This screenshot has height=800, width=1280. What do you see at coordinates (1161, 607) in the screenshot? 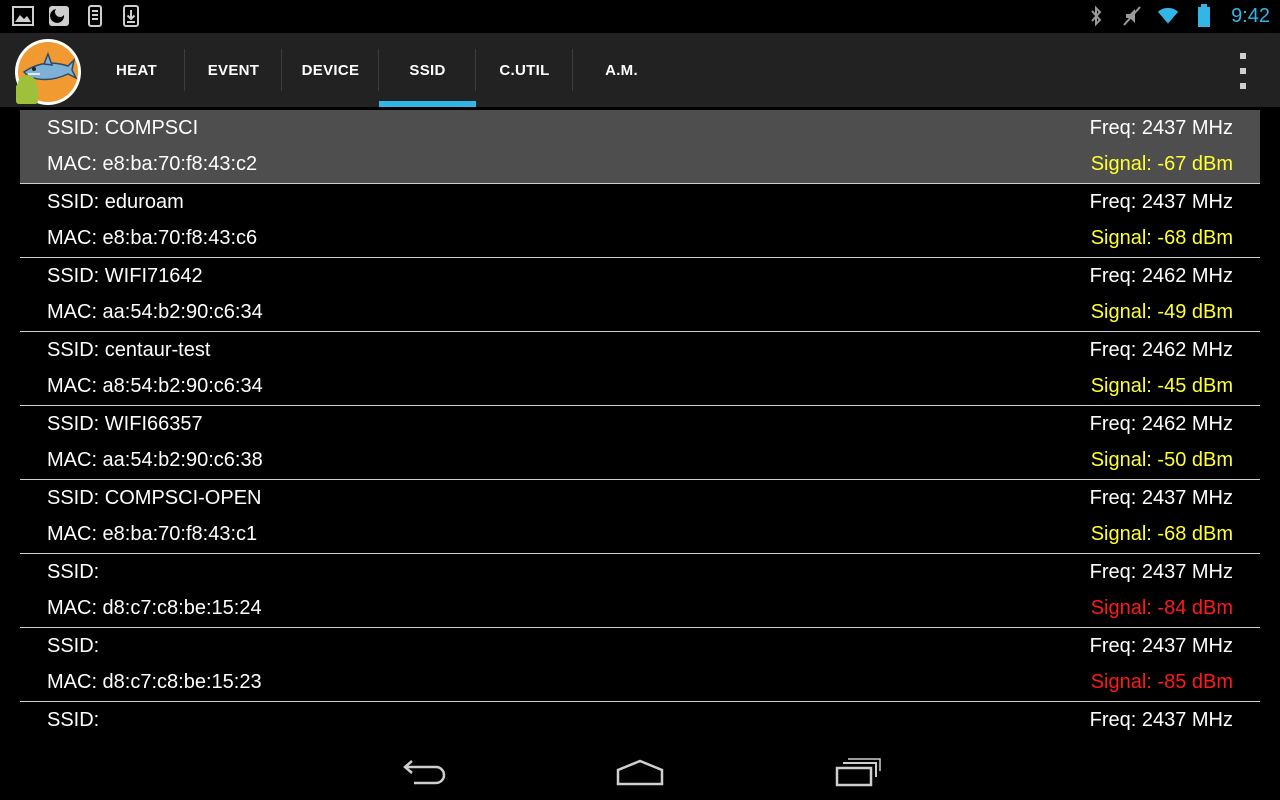
I see `signal-strength-label: Signal: -84 dBm` at bounding box center [1161, 607].